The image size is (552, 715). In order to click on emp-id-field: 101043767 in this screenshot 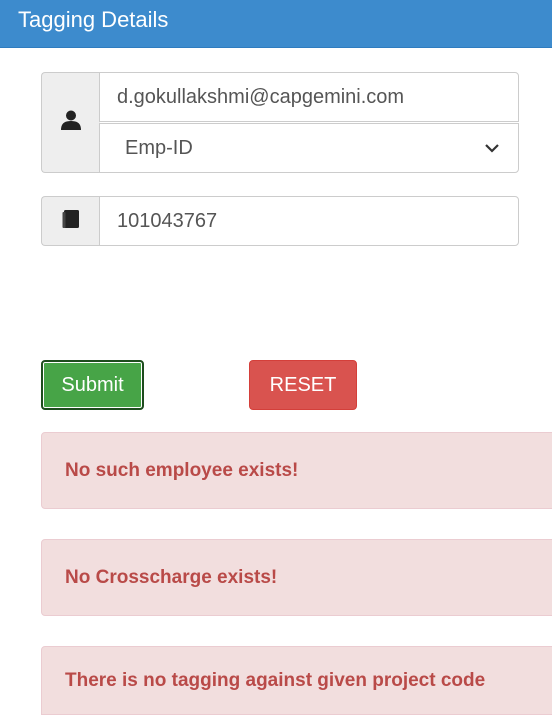, I will do `click(309, 221)`.